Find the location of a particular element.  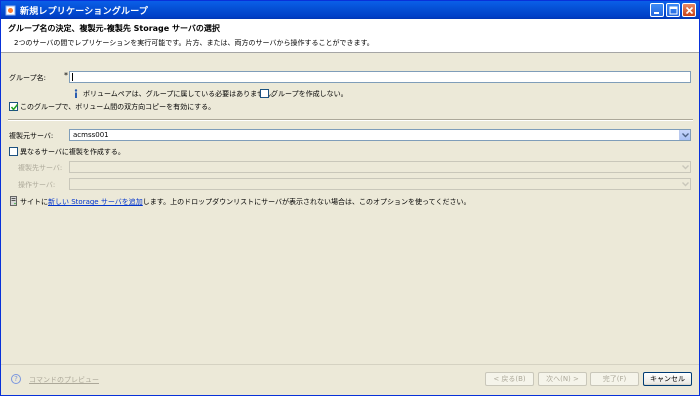

source-dropdown-button is located at coordinates (684, 135).